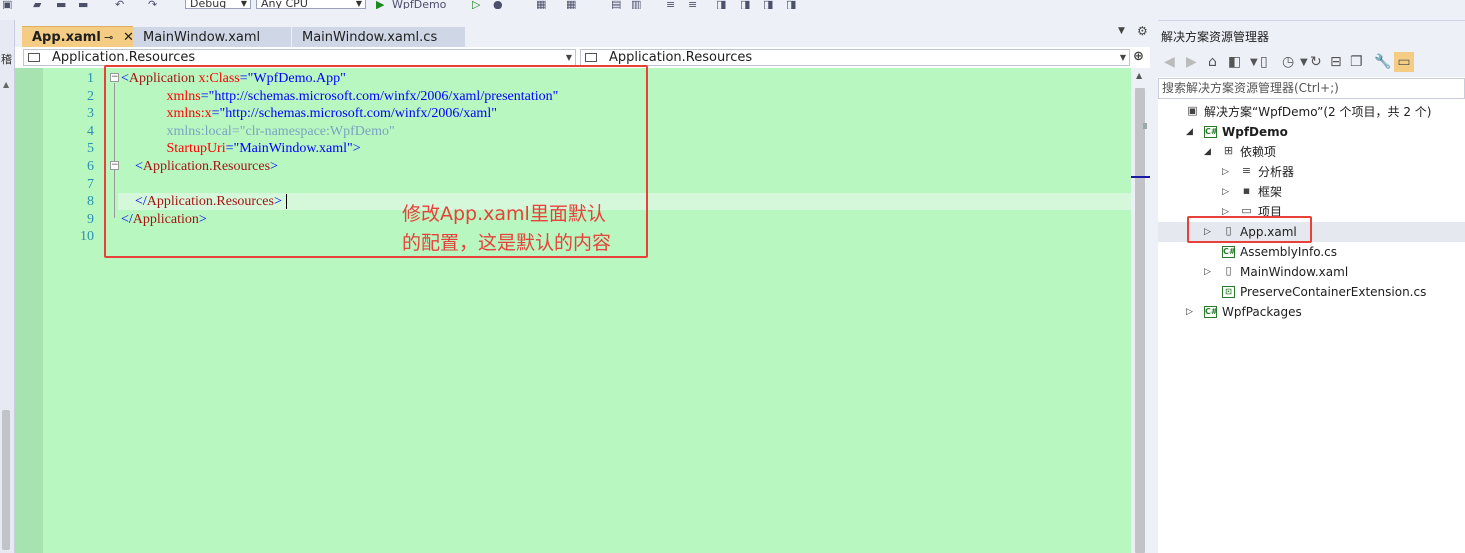 Image resolution: width=1465 pixels, height=553 pixels. Describe the element at coordinates (532, 229) in the screenshot. I see `annotation-note: 修改App.xaml里面默认 的配置，这是默认的内容` at that location.